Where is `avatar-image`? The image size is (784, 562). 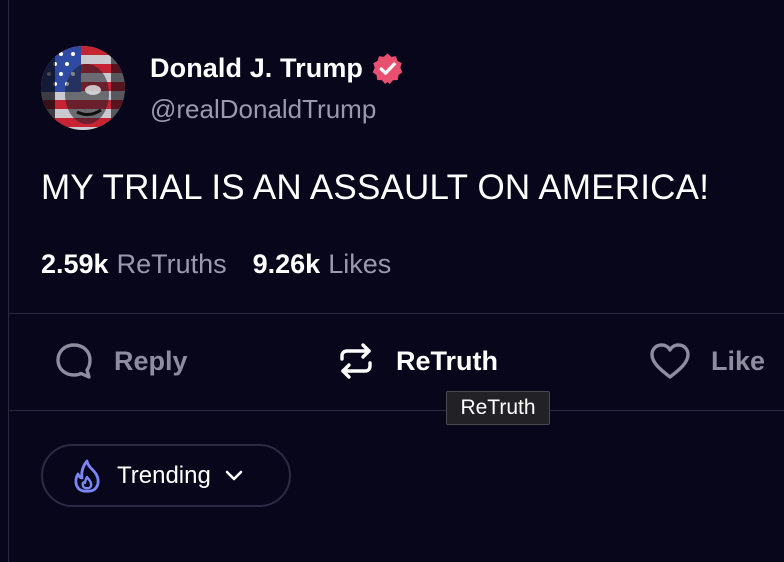
avatar-image is located at coordinates (83, 88).